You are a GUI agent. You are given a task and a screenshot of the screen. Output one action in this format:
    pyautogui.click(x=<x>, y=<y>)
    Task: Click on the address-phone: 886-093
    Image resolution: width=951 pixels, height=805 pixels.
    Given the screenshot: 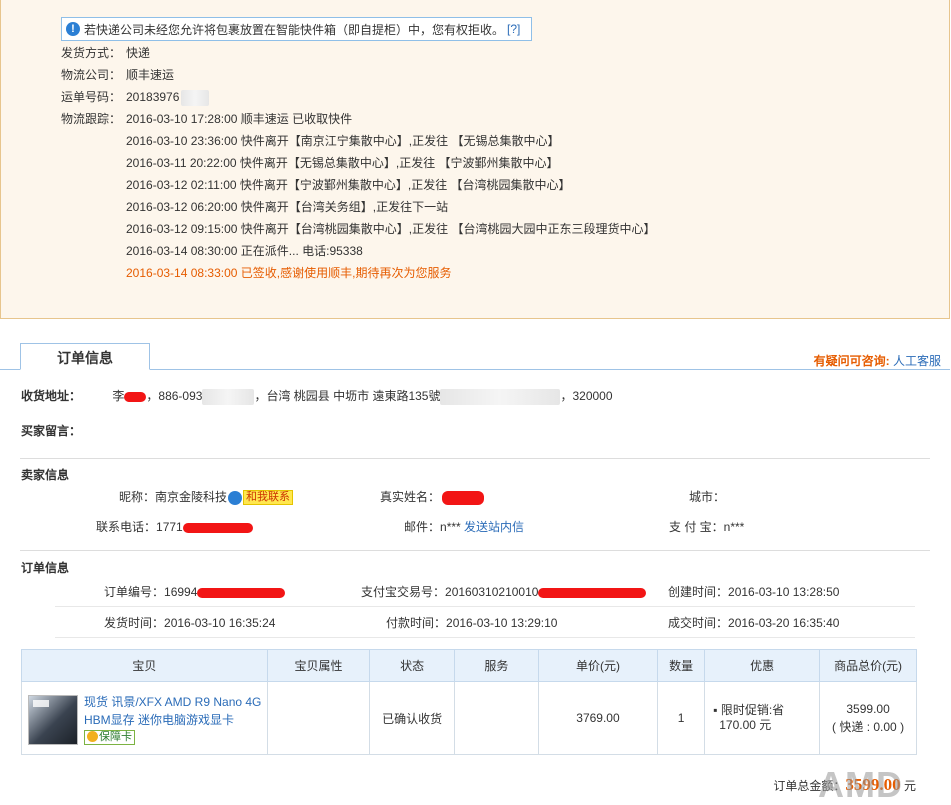 What is the action you would take?
    pyautogui.click(x=180, y=396)
    